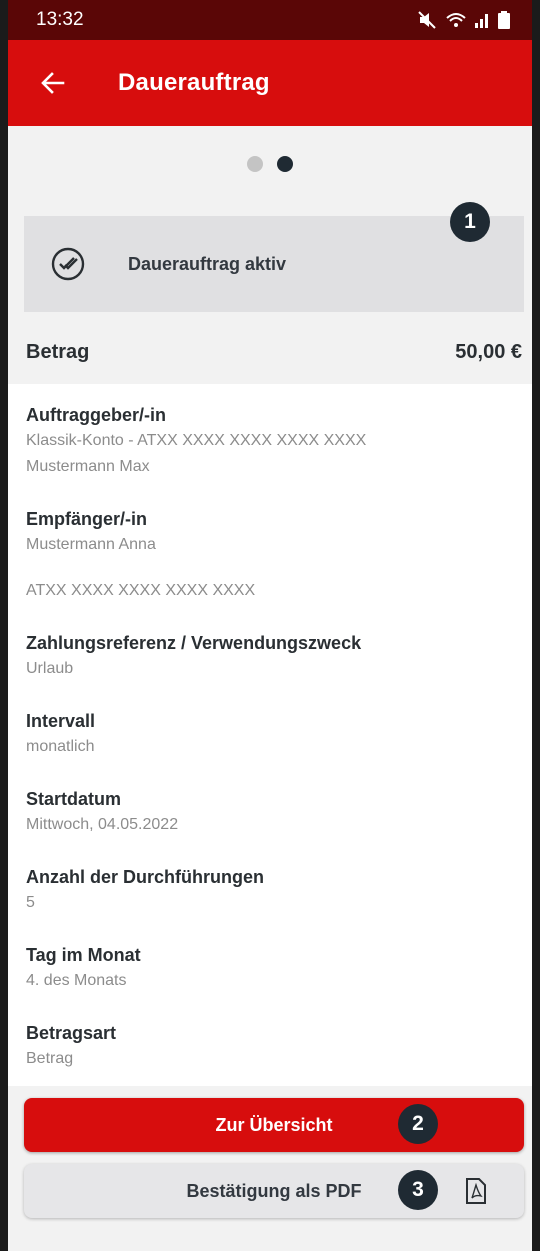 The width and height of the screenshot is (540, 1251). What do you see at coordinates (270, 890) in the screenshot?
I see `field-executions: Anzahl der Durchführungen 5` at bounding box center [270, 890].